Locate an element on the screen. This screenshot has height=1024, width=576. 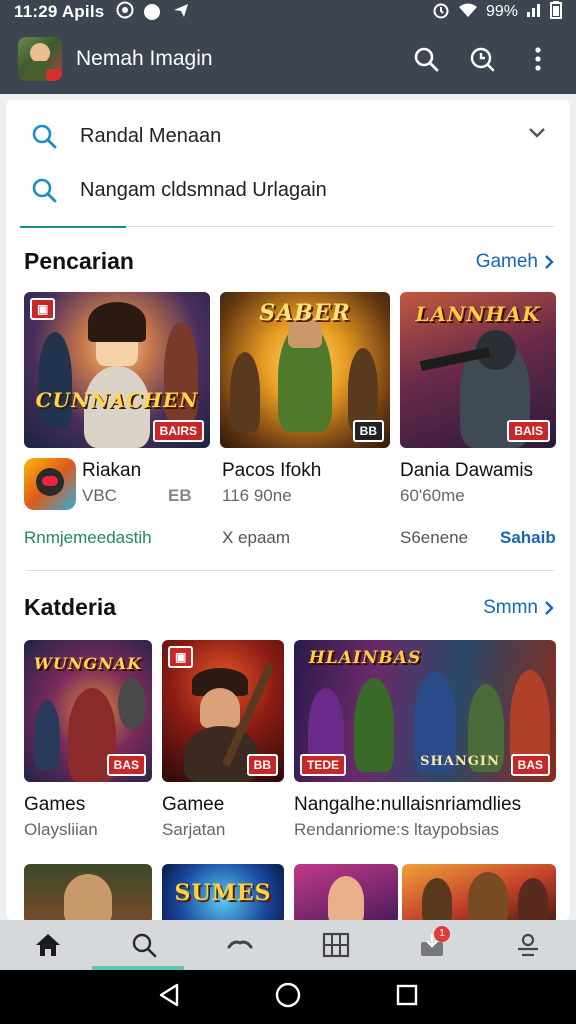
game-subtitle: 116 90ne is located at coordinates (257, 495).